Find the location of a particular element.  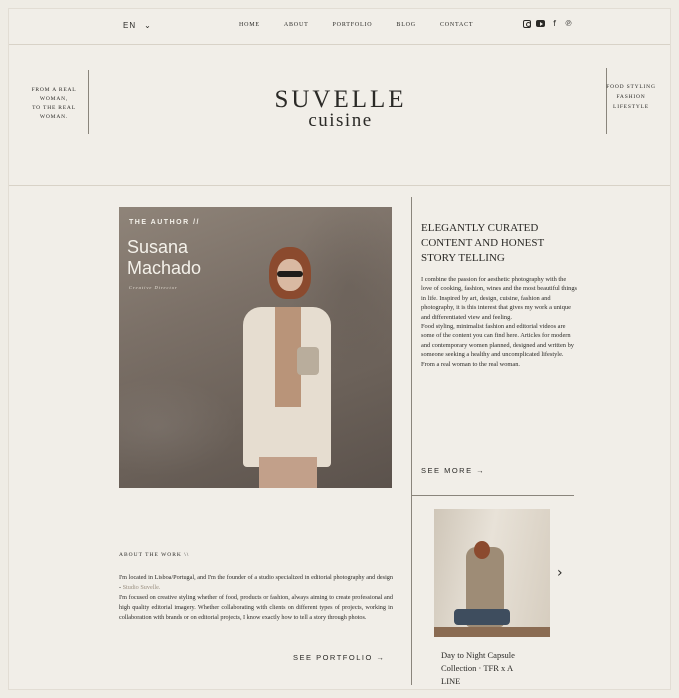

intro-paragraph: From a real woman to the real woman. is located at coordinates (471, 364).